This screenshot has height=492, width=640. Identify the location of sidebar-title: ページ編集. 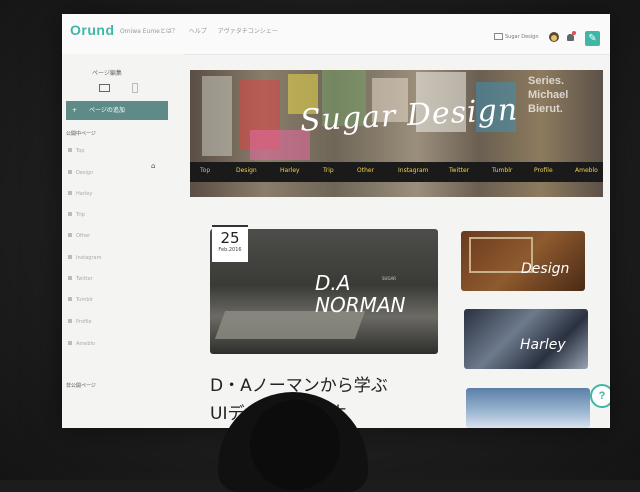
(107, 73).